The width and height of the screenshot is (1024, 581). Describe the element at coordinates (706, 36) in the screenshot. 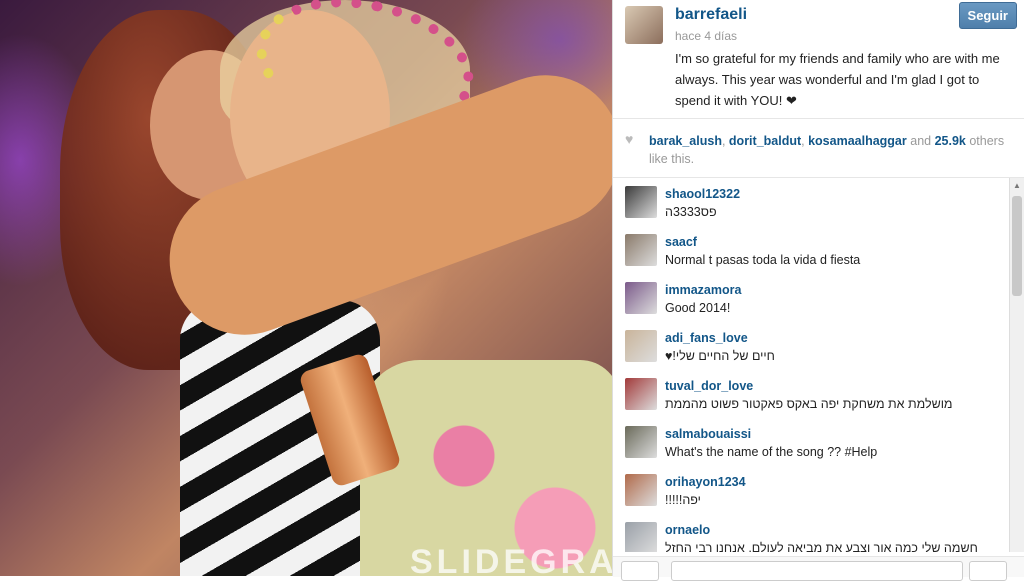

I see `post-timestamp: hace 4 días` at that location.